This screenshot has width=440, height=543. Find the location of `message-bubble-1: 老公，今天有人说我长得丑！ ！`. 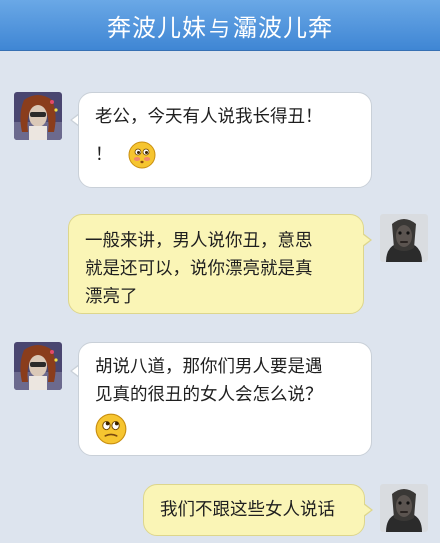

message-bubble-1: 老公，今天有人说我长得丑！ ！ is located at coordinates (225, 140).